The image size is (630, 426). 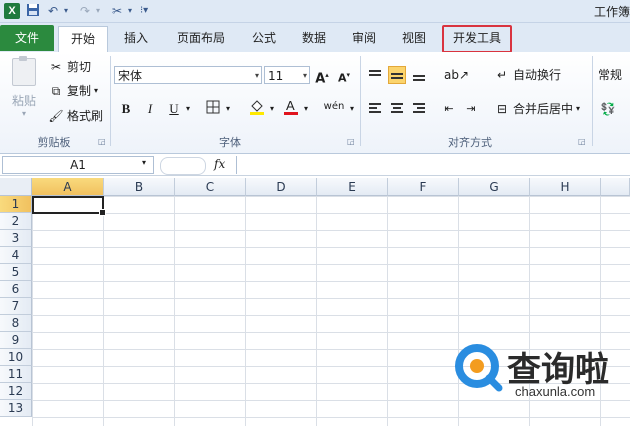 I want to click on merge-center-button: ⊟ 合并后居中 ▾, so click(x=537, y=109).